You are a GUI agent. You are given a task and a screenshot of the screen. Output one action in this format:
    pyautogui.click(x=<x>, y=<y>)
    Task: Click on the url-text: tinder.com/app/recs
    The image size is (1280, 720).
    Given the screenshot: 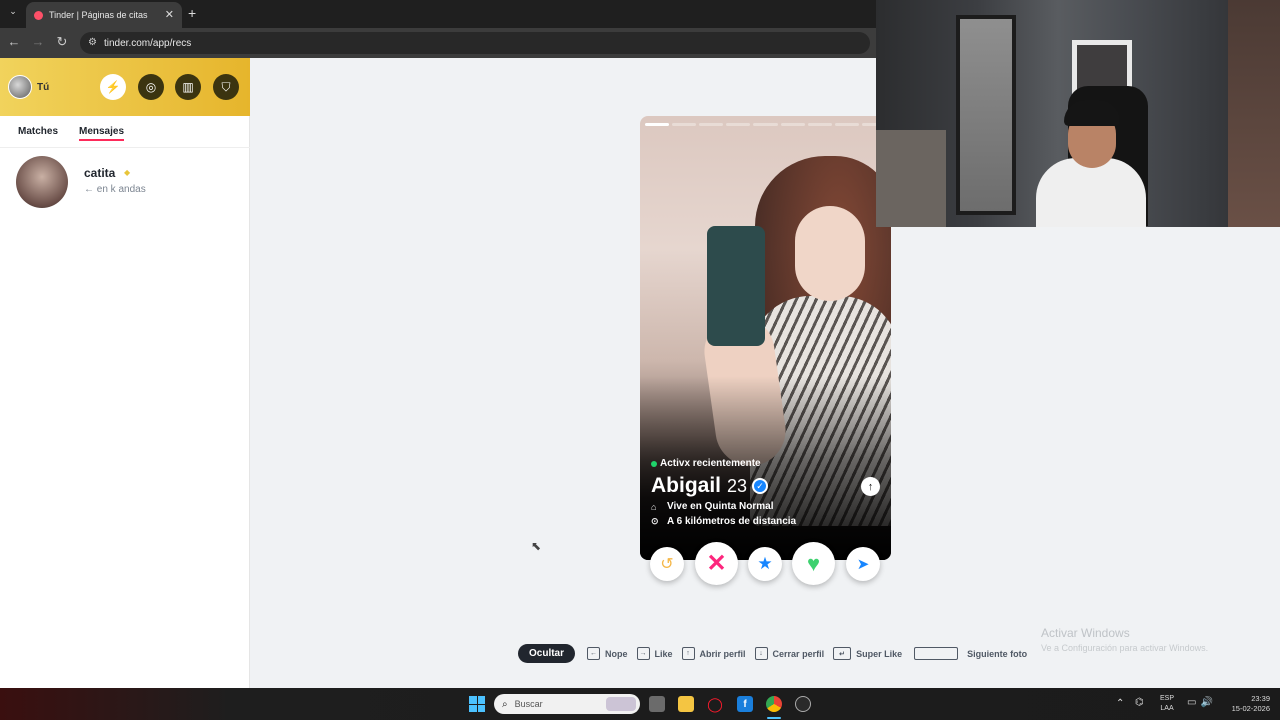 What is the action you would take?
    pyautogui.click(x=148, y=43)
    